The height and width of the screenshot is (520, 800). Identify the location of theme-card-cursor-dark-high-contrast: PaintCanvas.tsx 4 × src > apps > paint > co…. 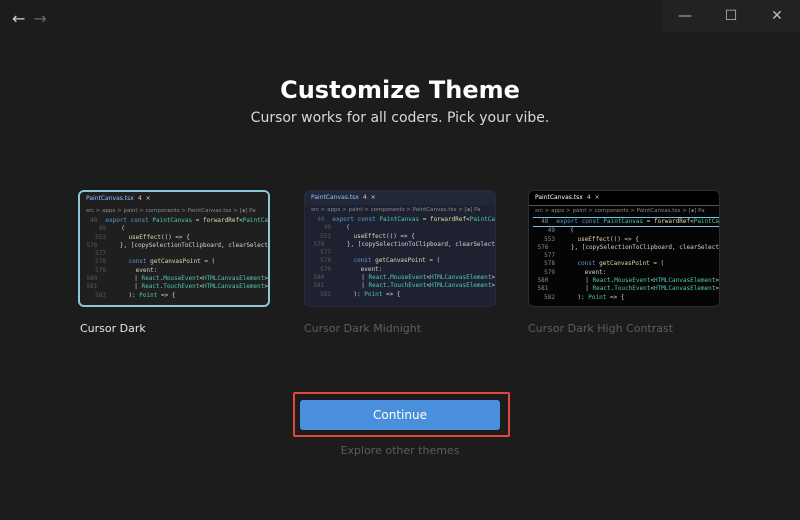
(624, 248).